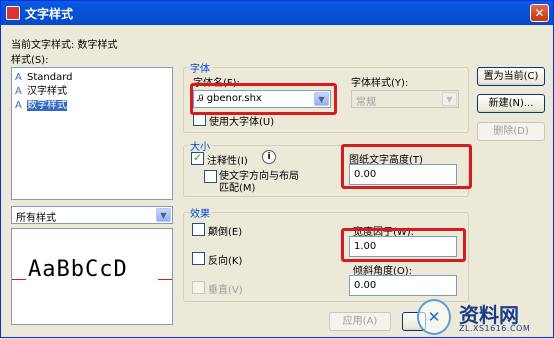 The image size is (554, 339). Describe the element at coordinates (225, 232) in the screenshot. I see `upside-down-label: 颠倒(E)` at that location.